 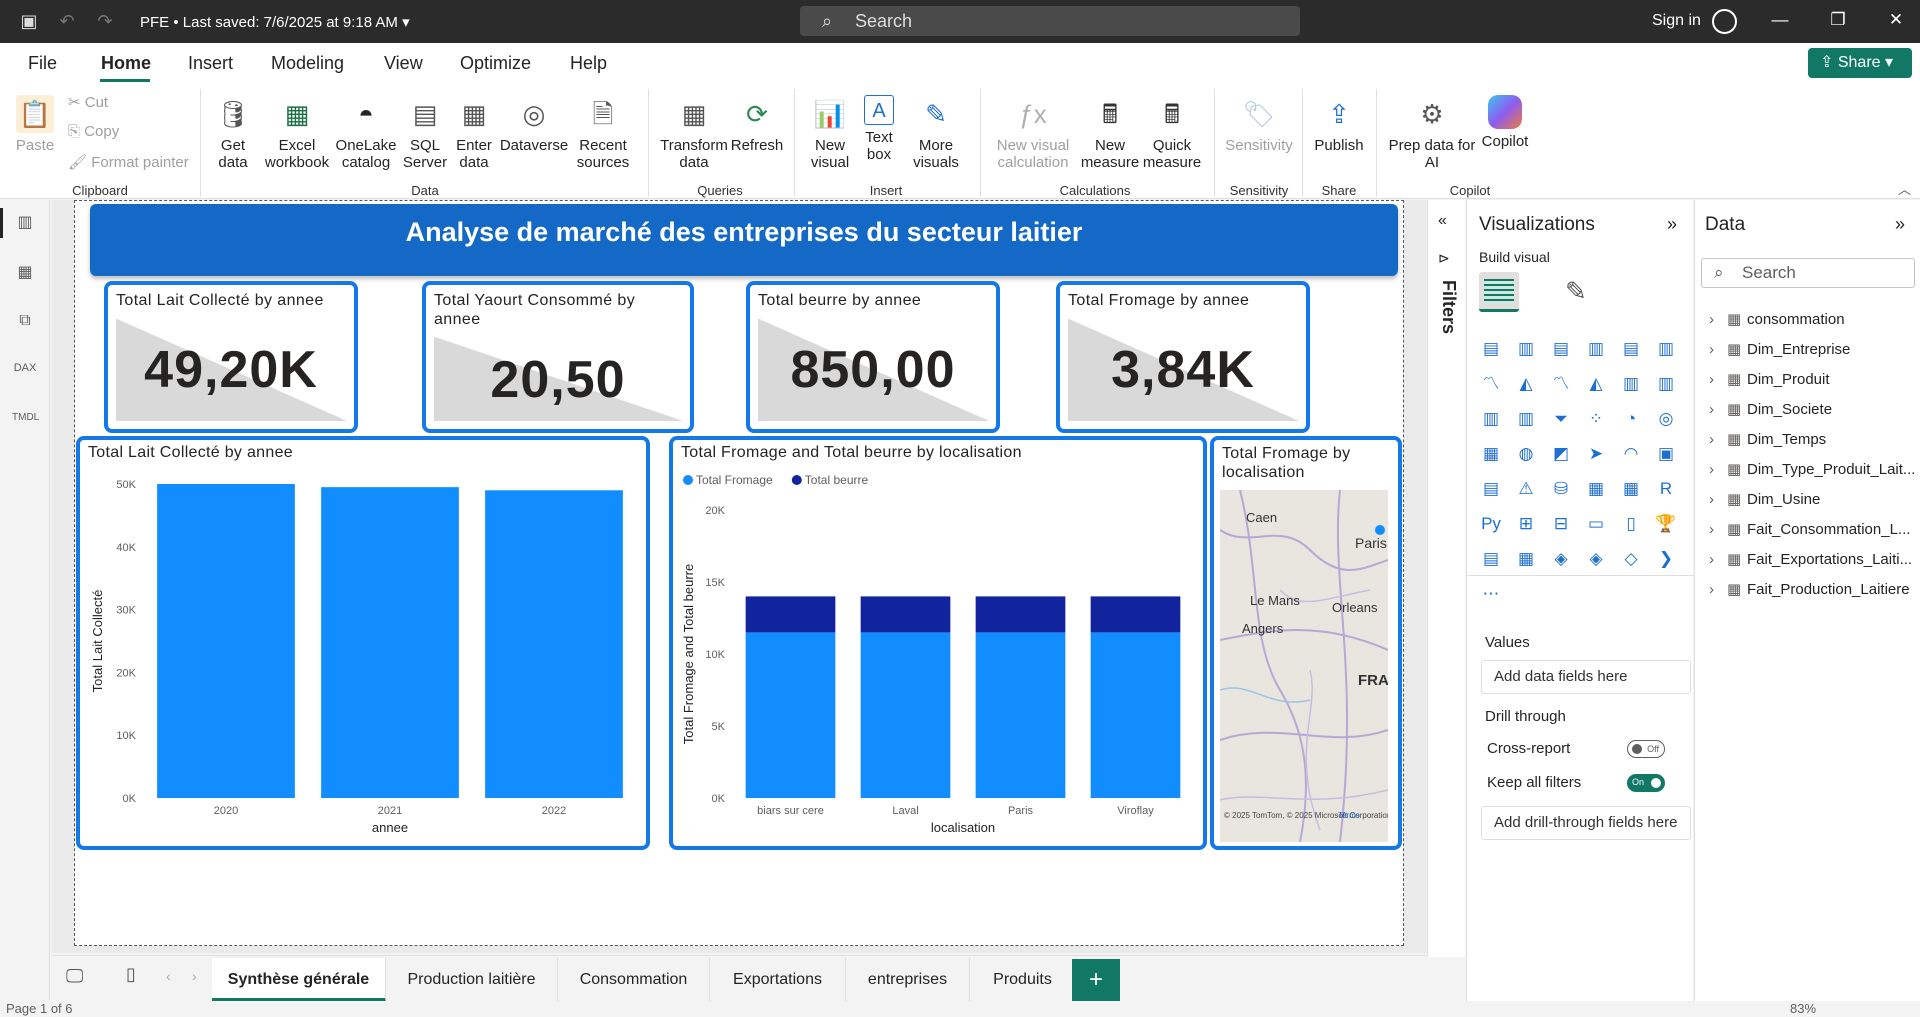 I want to click on redo-icon: ↷, so click(x=105, y=21).